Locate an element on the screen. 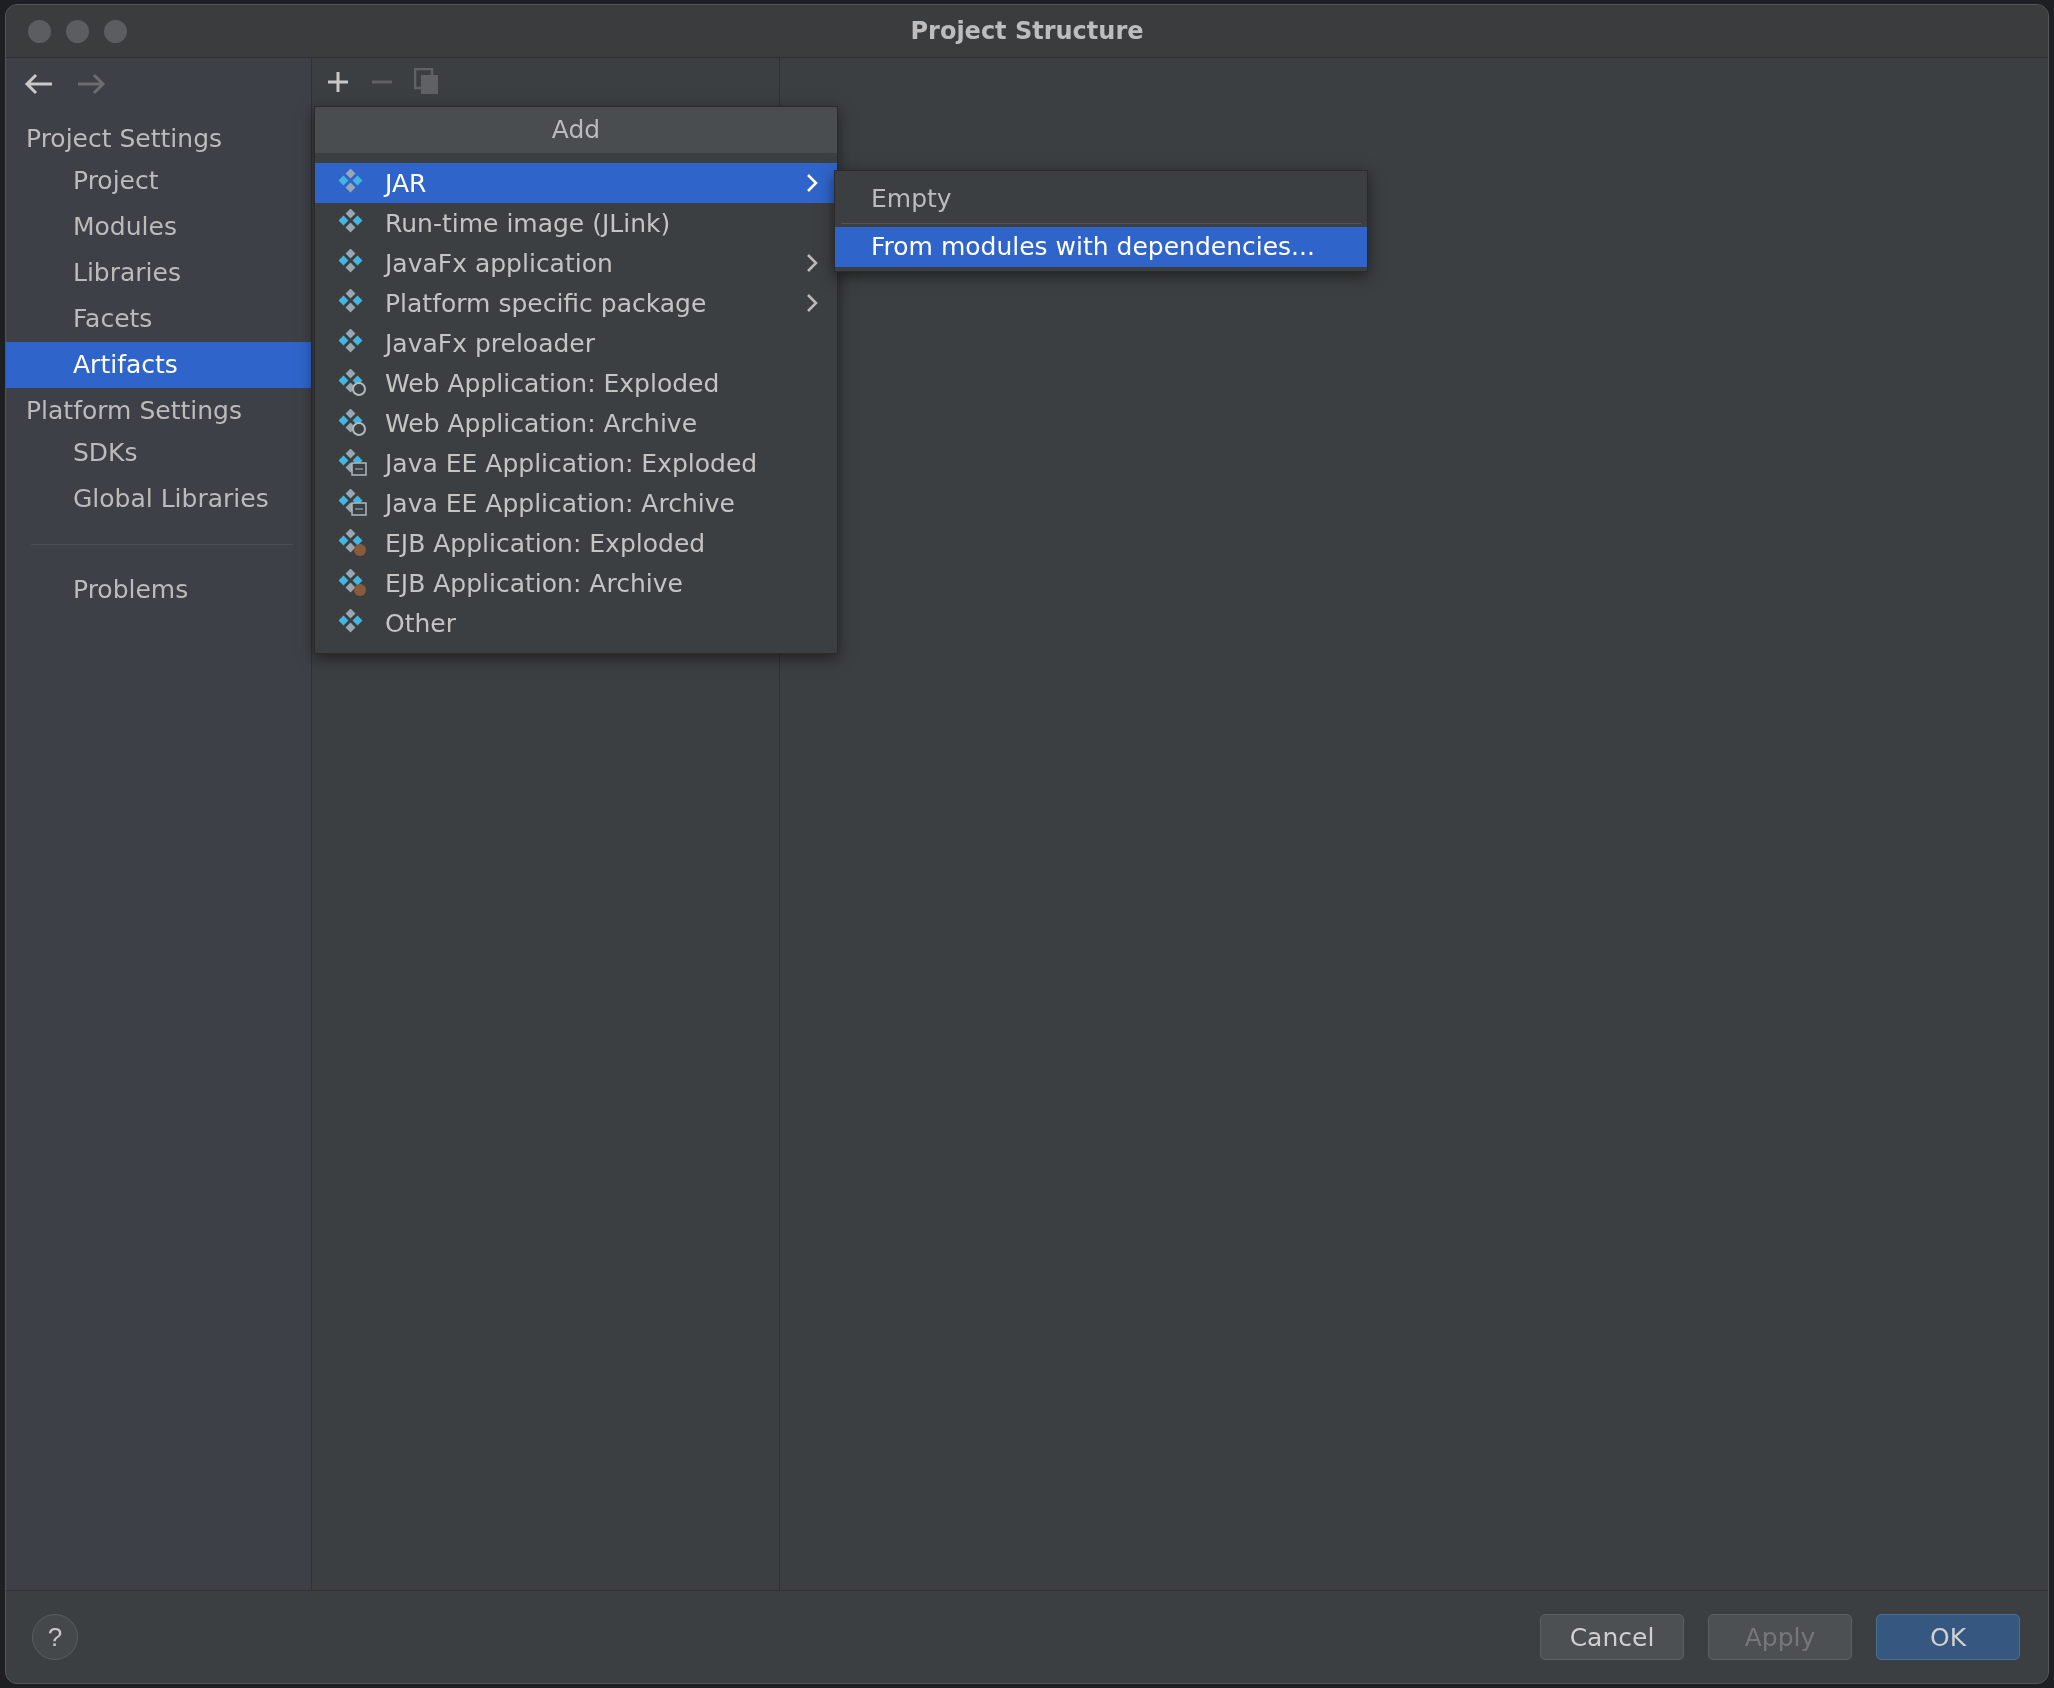 The height and width of the screenshot is (1688, 2054). sidebar-item: Global Libraries is located at coordinates (158, 499).